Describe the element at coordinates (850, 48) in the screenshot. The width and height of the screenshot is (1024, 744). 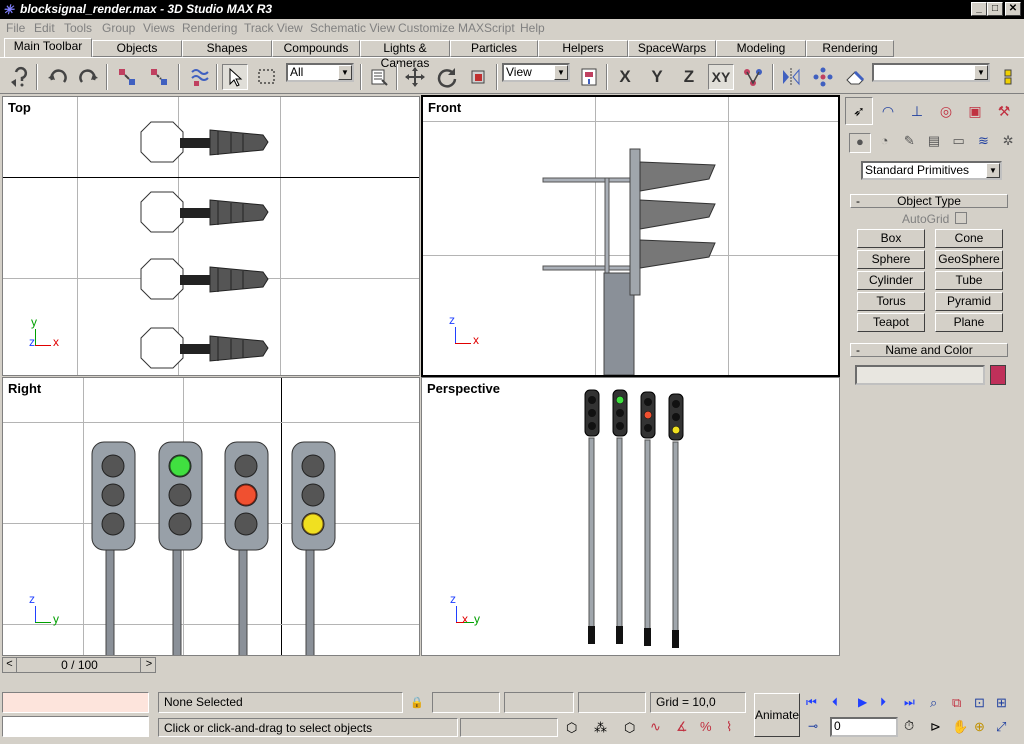
I see `tab-rendering: Rendering` at that location.